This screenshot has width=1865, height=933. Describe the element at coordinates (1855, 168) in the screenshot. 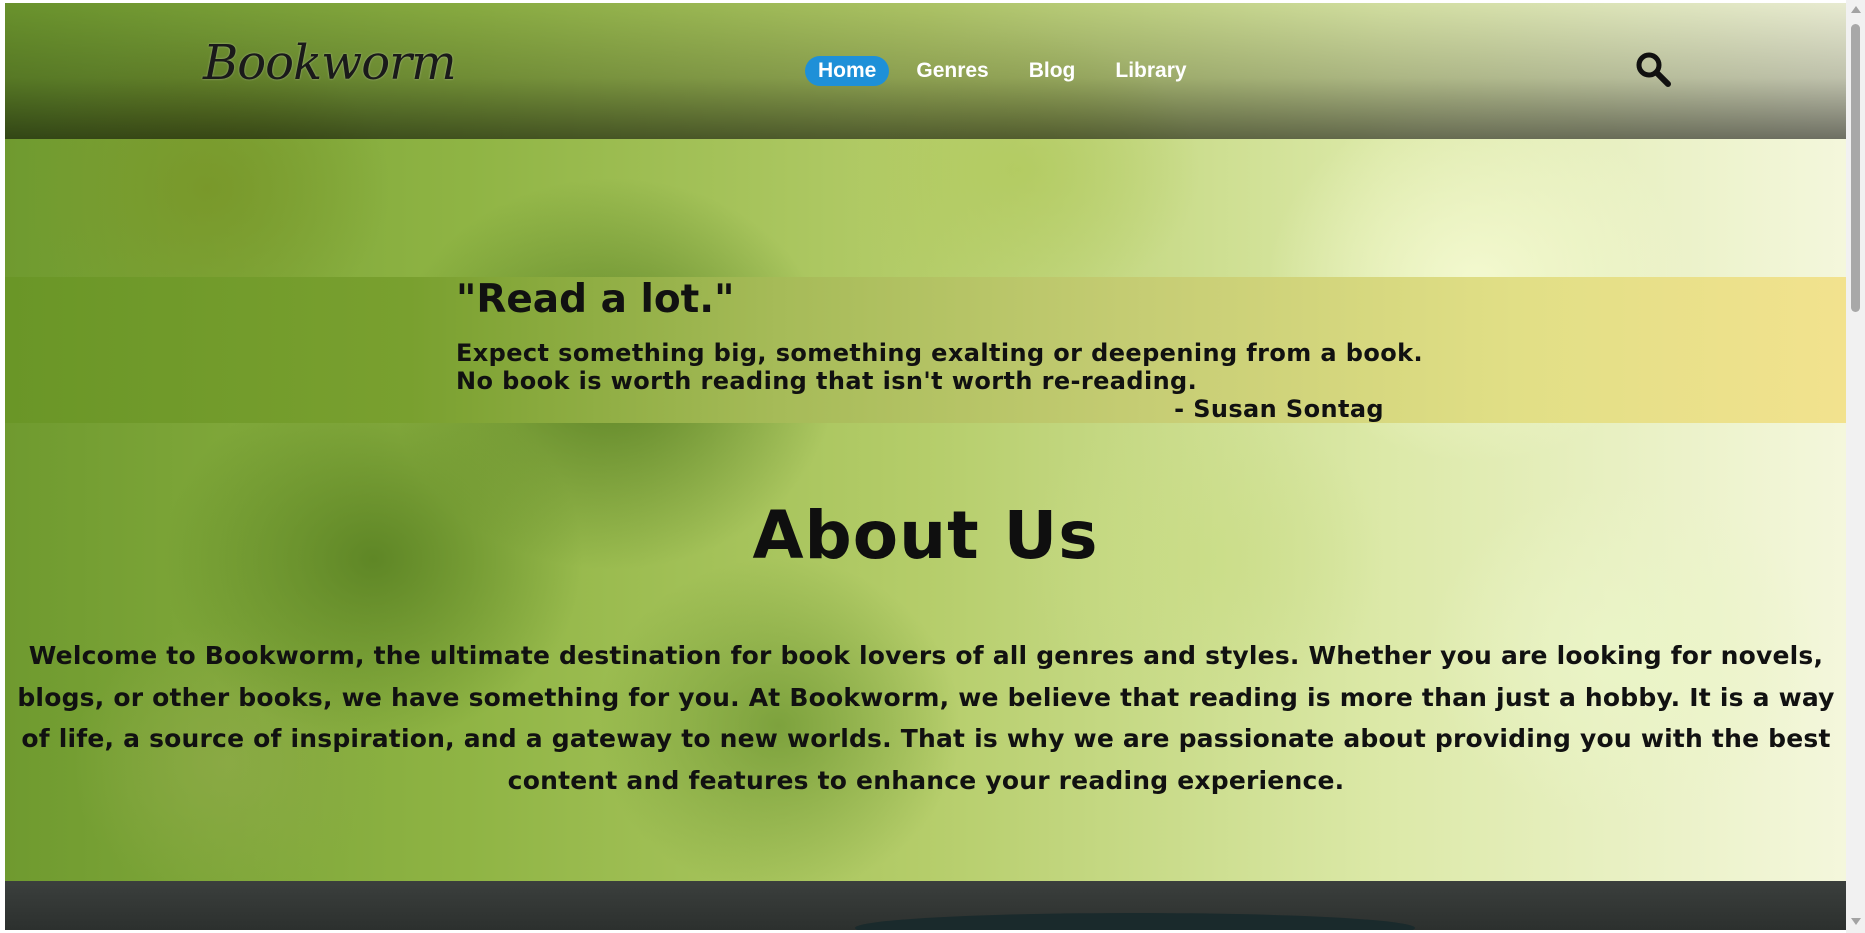

I see `scroll-thumb` at that location.